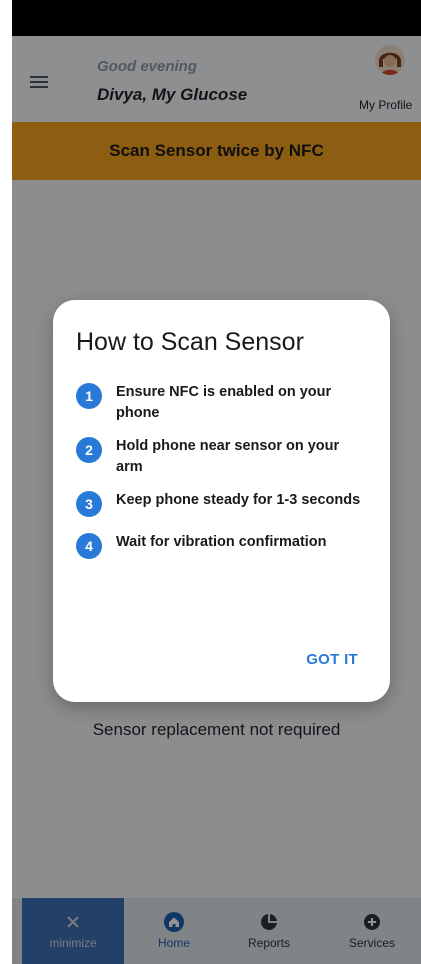 The height and width of the screenshot is (964, 421). What do you see at coordinates (89, 450) in the screenshot?
I see `step-number-badge: 2` at bounding box center [89, 450].